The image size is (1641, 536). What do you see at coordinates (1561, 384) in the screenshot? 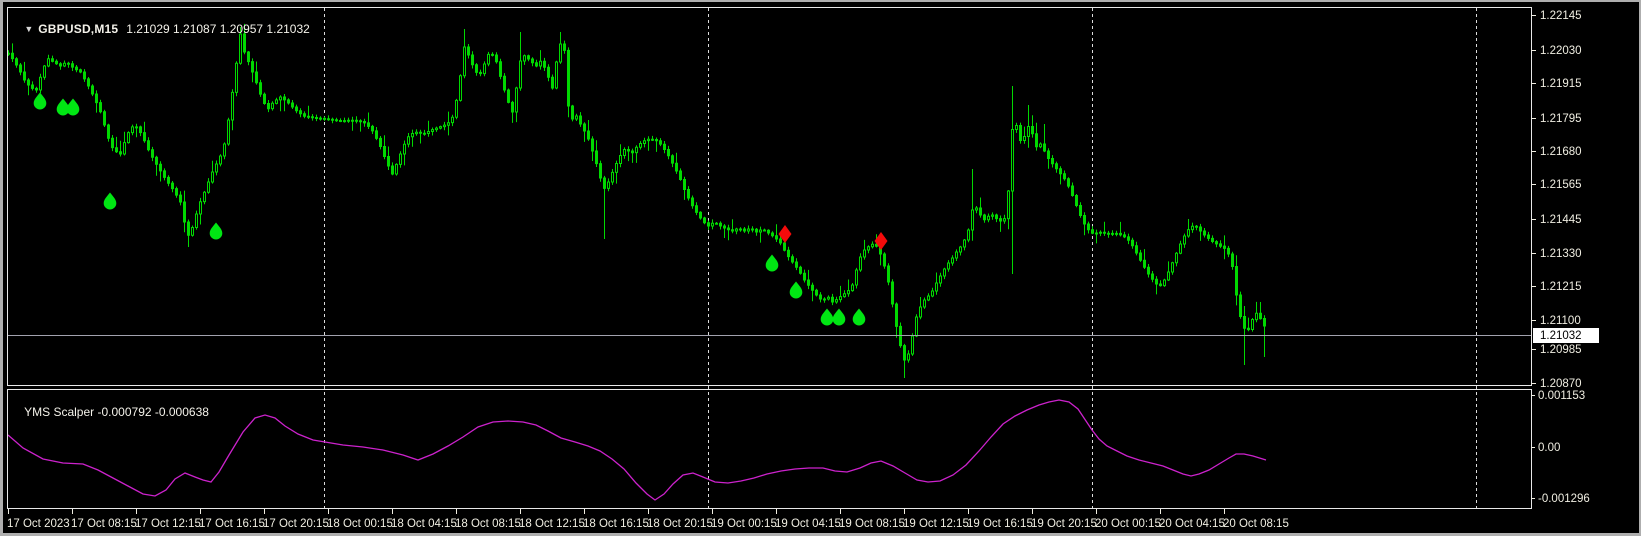
I see `price-axis-label: 1.20870` at bounding box center [1561, 384].